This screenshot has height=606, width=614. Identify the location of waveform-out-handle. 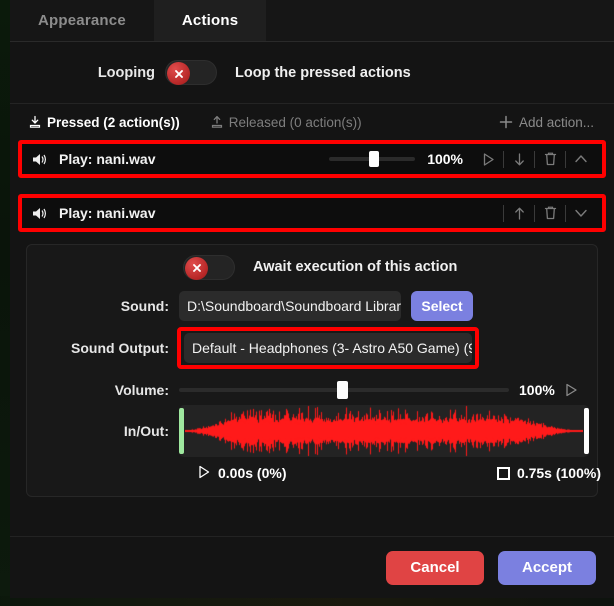
(586, 431).